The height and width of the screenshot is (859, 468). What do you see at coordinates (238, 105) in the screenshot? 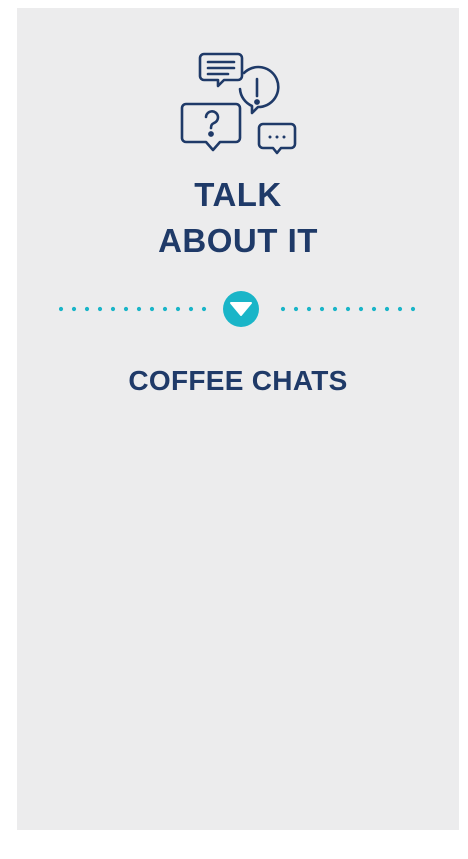
I see `speech-bubbles-icon` at bounding box center [238, 105].